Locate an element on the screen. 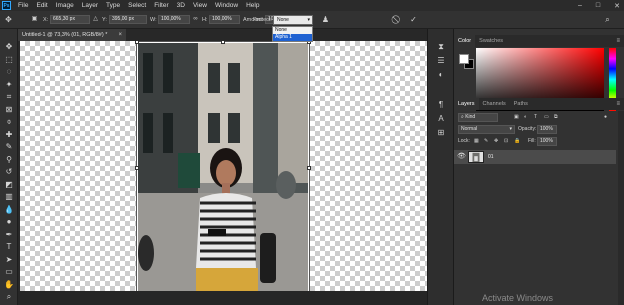  lock-pixels-icon: ✎ is located at coordinates (486, 141).